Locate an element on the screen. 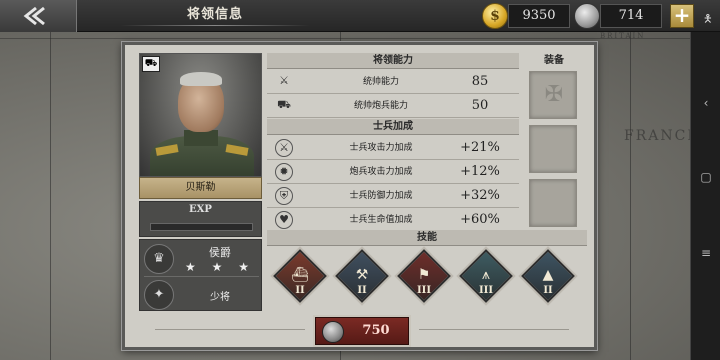 This screenshot has width=720, height=360. bonus-value: +32% is located at coordinates (480, 195).